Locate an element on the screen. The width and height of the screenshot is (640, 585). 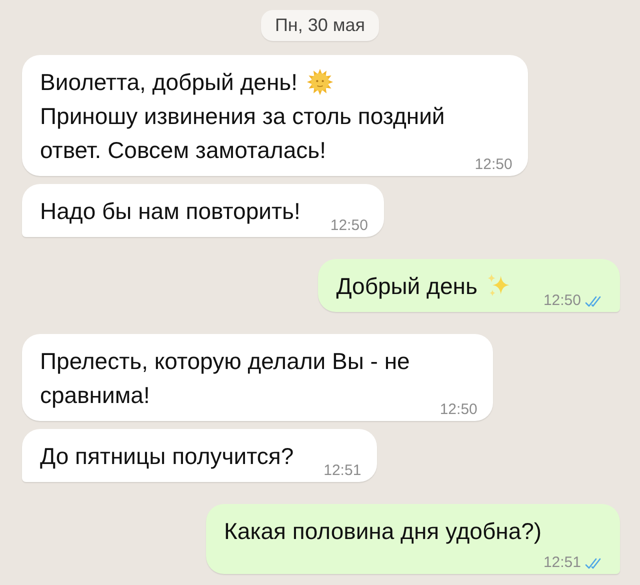
message-text: До пятницы получится? is located at coordinates (167, 456).